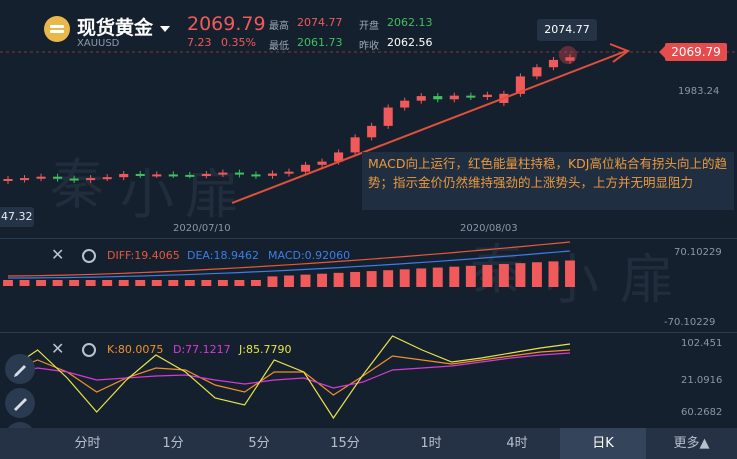  I want to click on tab-4hour: 4时, so click(517, 443).